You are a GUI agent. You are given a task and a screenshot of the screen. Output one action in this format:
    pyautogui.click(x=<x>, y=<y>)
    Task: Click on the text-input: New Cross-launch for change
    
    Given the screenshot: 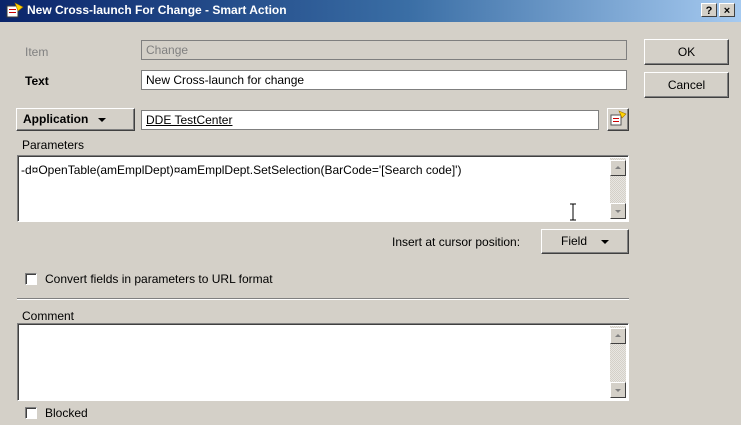 What is the action you would take?
    pyautogui.click(x=384, y=80)
    